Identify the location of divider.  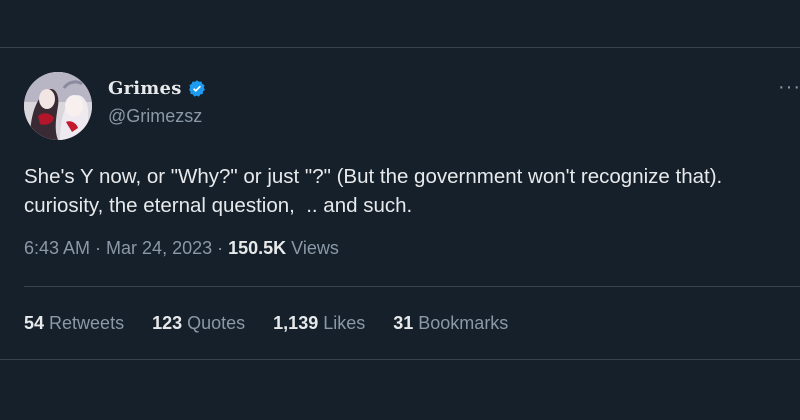
(412, 286).